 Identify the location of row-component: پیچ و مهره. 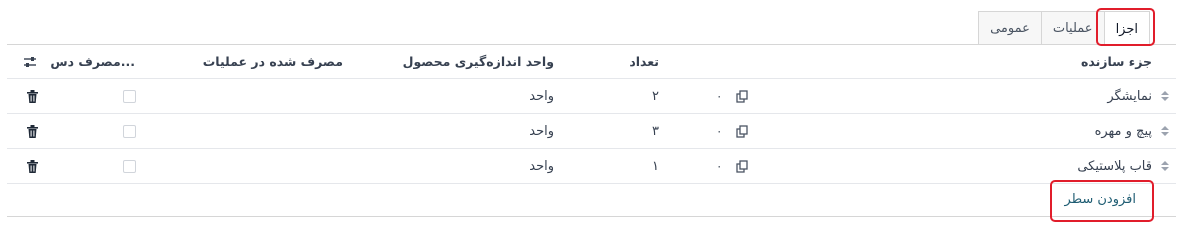
(1123, 131).